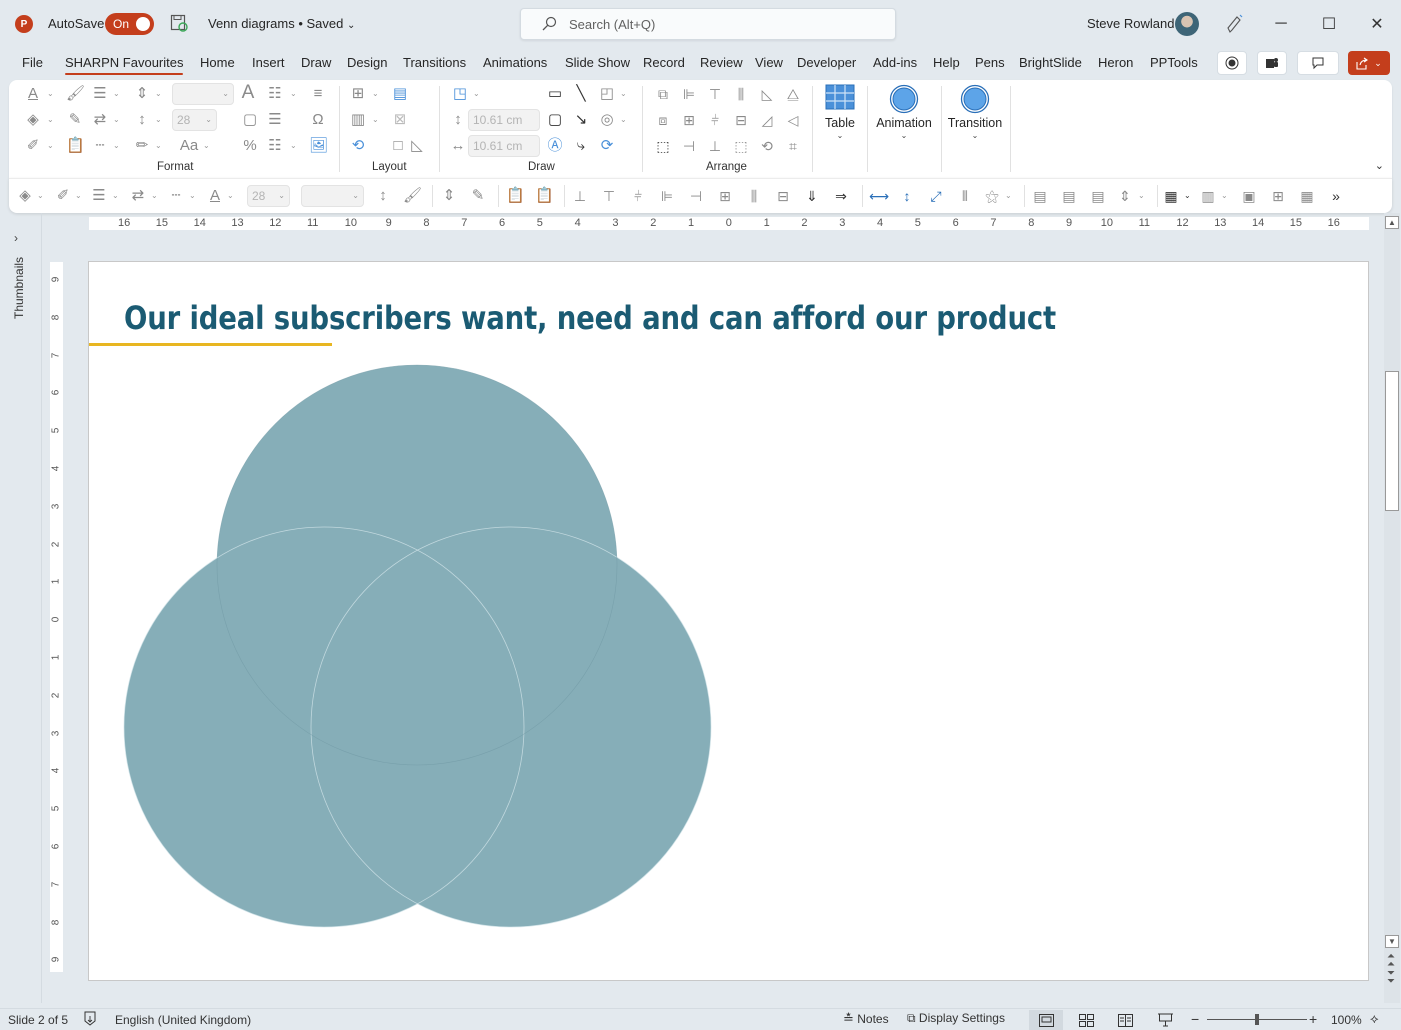 This screenshot has height=1030, width=1401. I want to click on ungroup-icon: ⧈, so click(663, 120).